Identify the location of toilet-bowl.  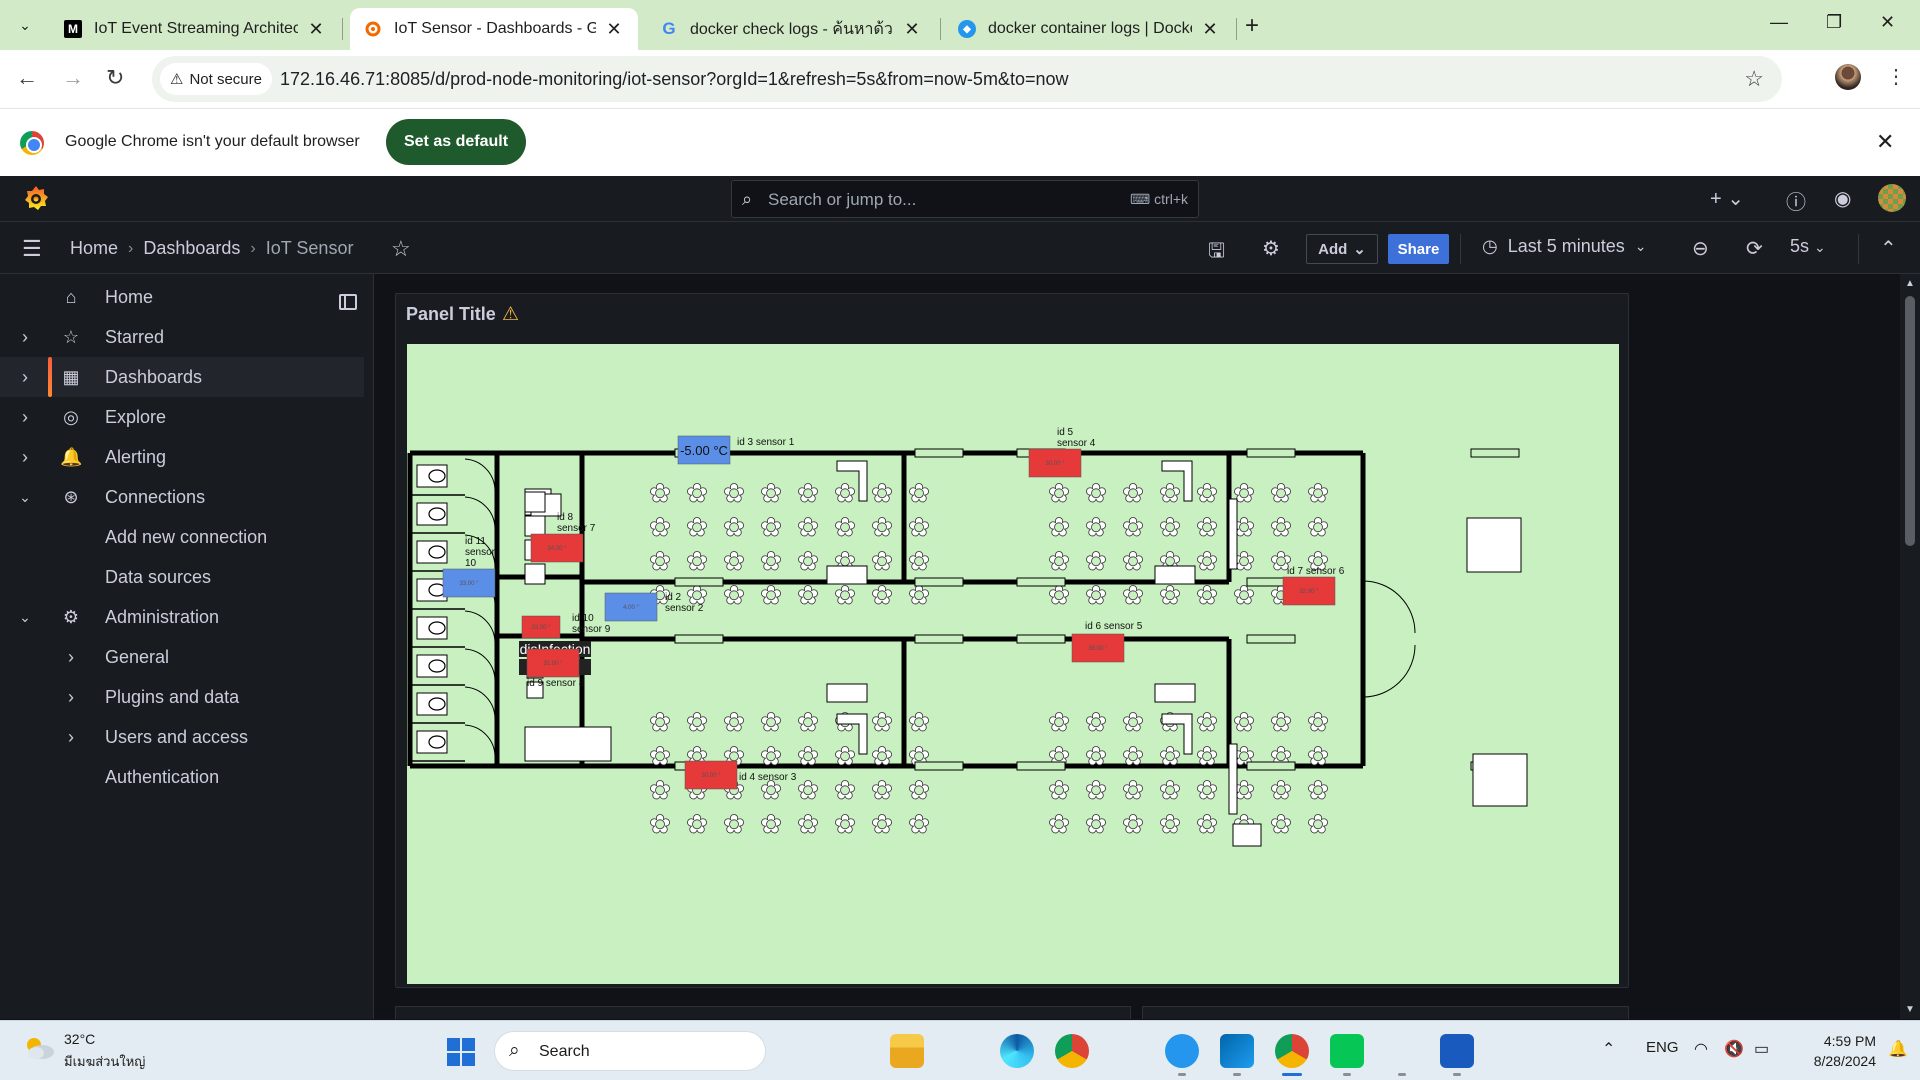
(437, 590).